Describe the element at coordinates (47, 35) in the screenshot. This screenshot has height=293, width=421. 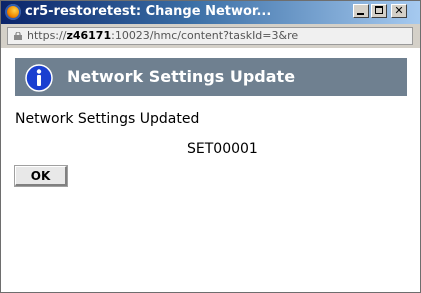
I see `url-prefix: https://` at that location.